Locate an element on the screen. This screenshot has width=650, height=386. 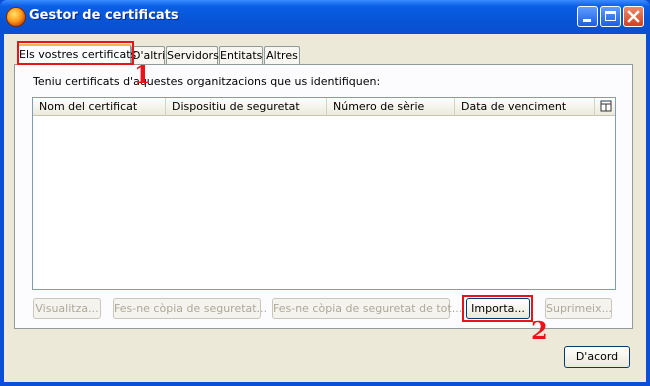
tab-servers: Servidors is located at coordinates (192, 55).